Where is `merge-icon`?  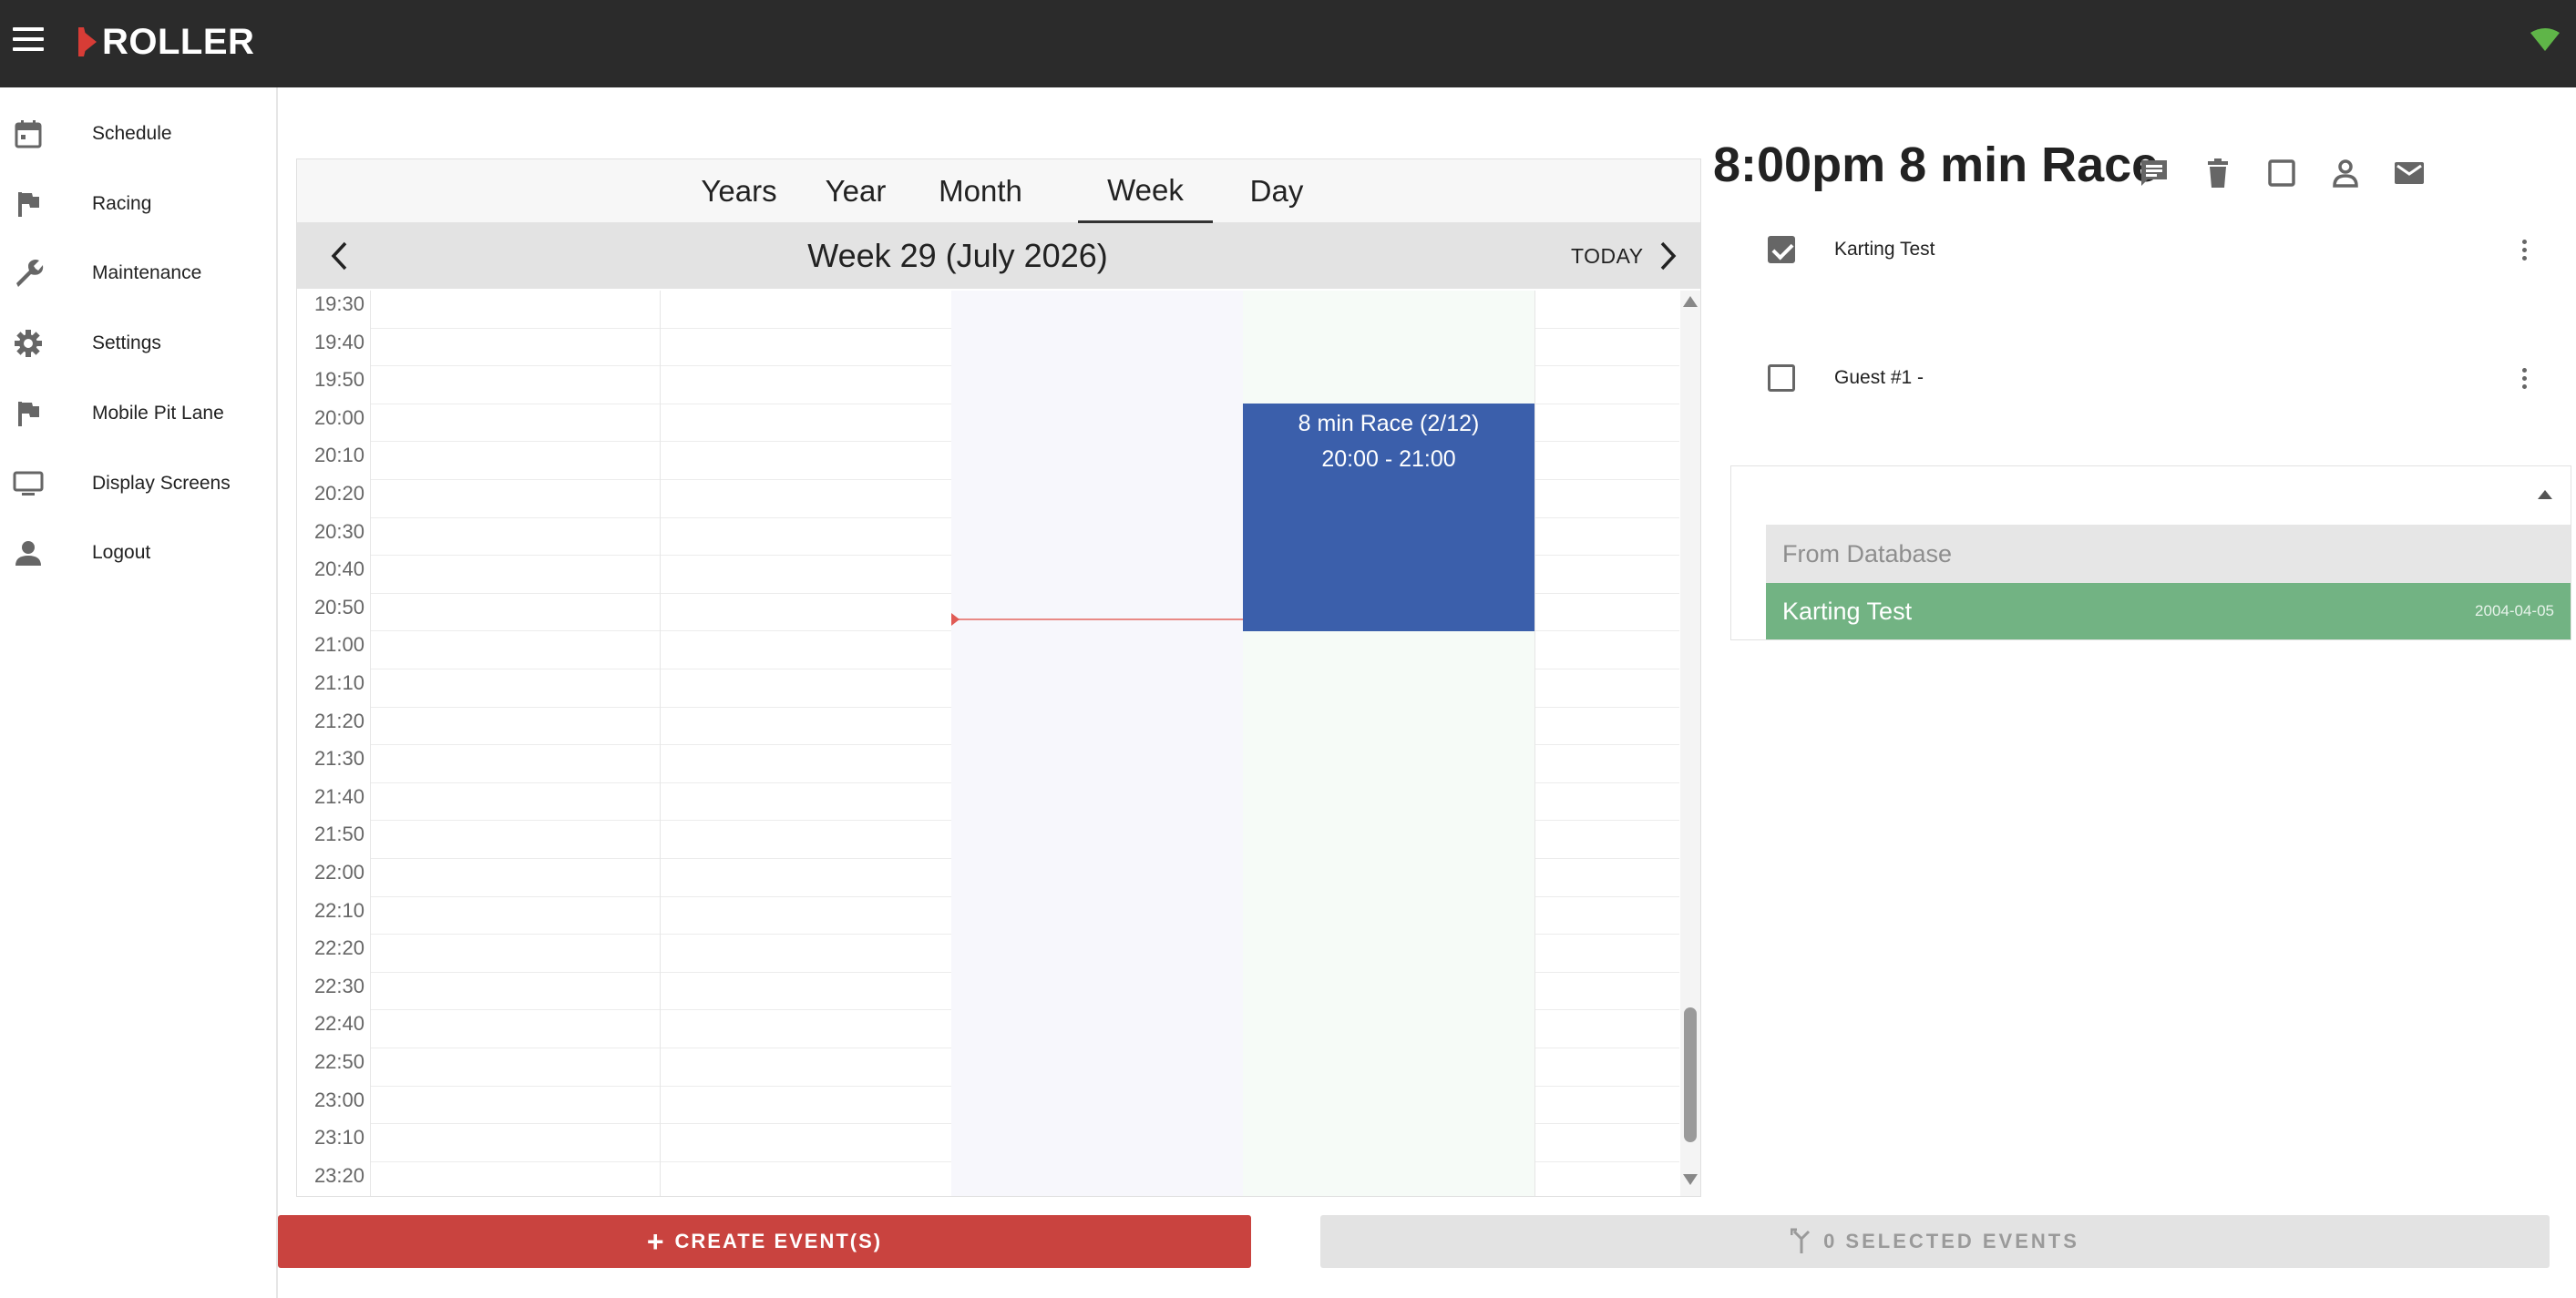
merge-icon is located at coordinates (1801, 1241).